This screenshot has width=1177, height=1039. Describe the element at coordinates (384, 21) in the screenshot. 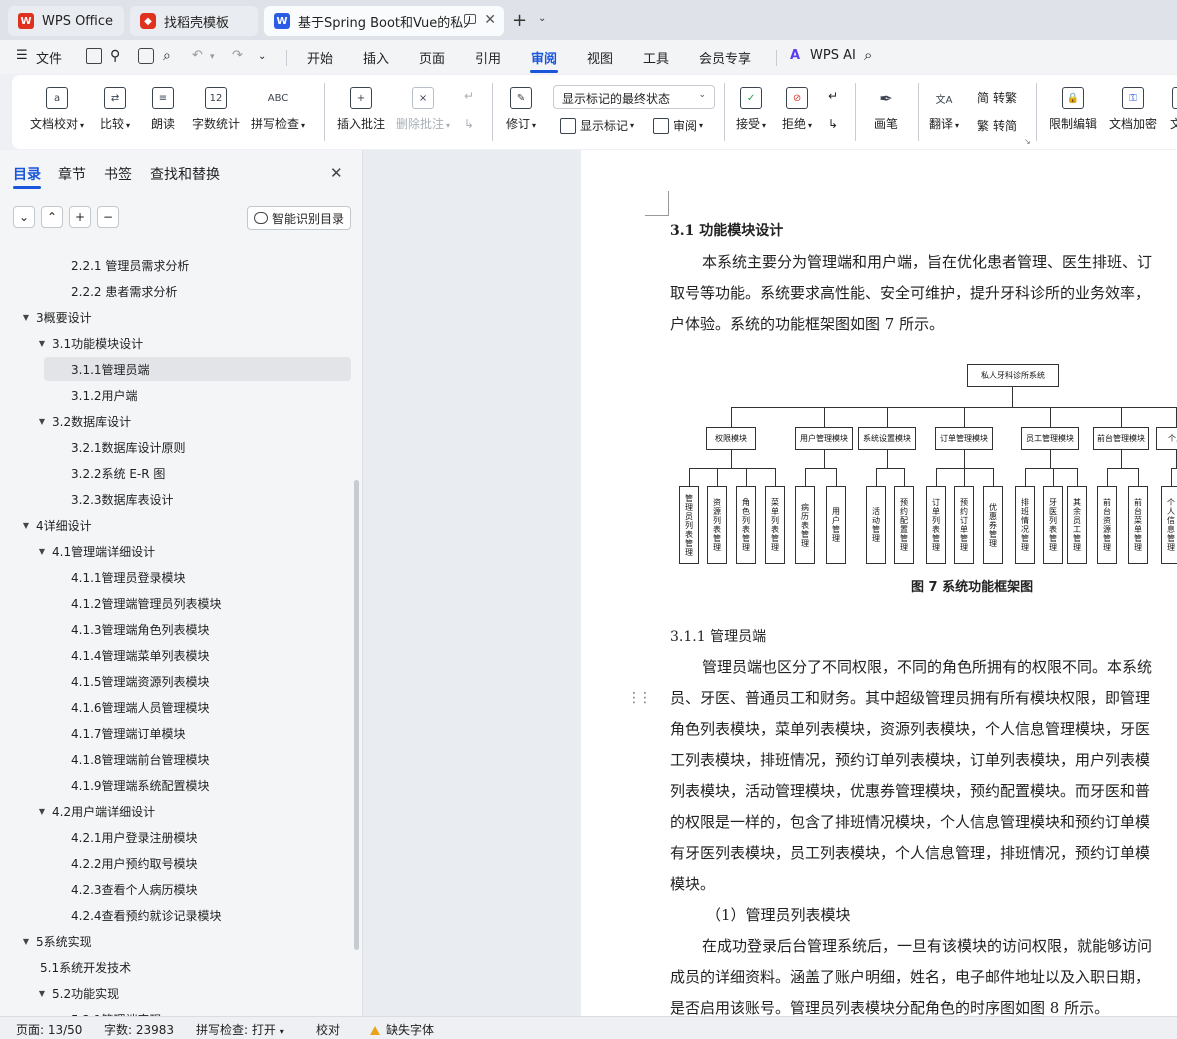

I see `tab-current-document: W 基于Spring Boot和Vue的私人 ✕` at that location.